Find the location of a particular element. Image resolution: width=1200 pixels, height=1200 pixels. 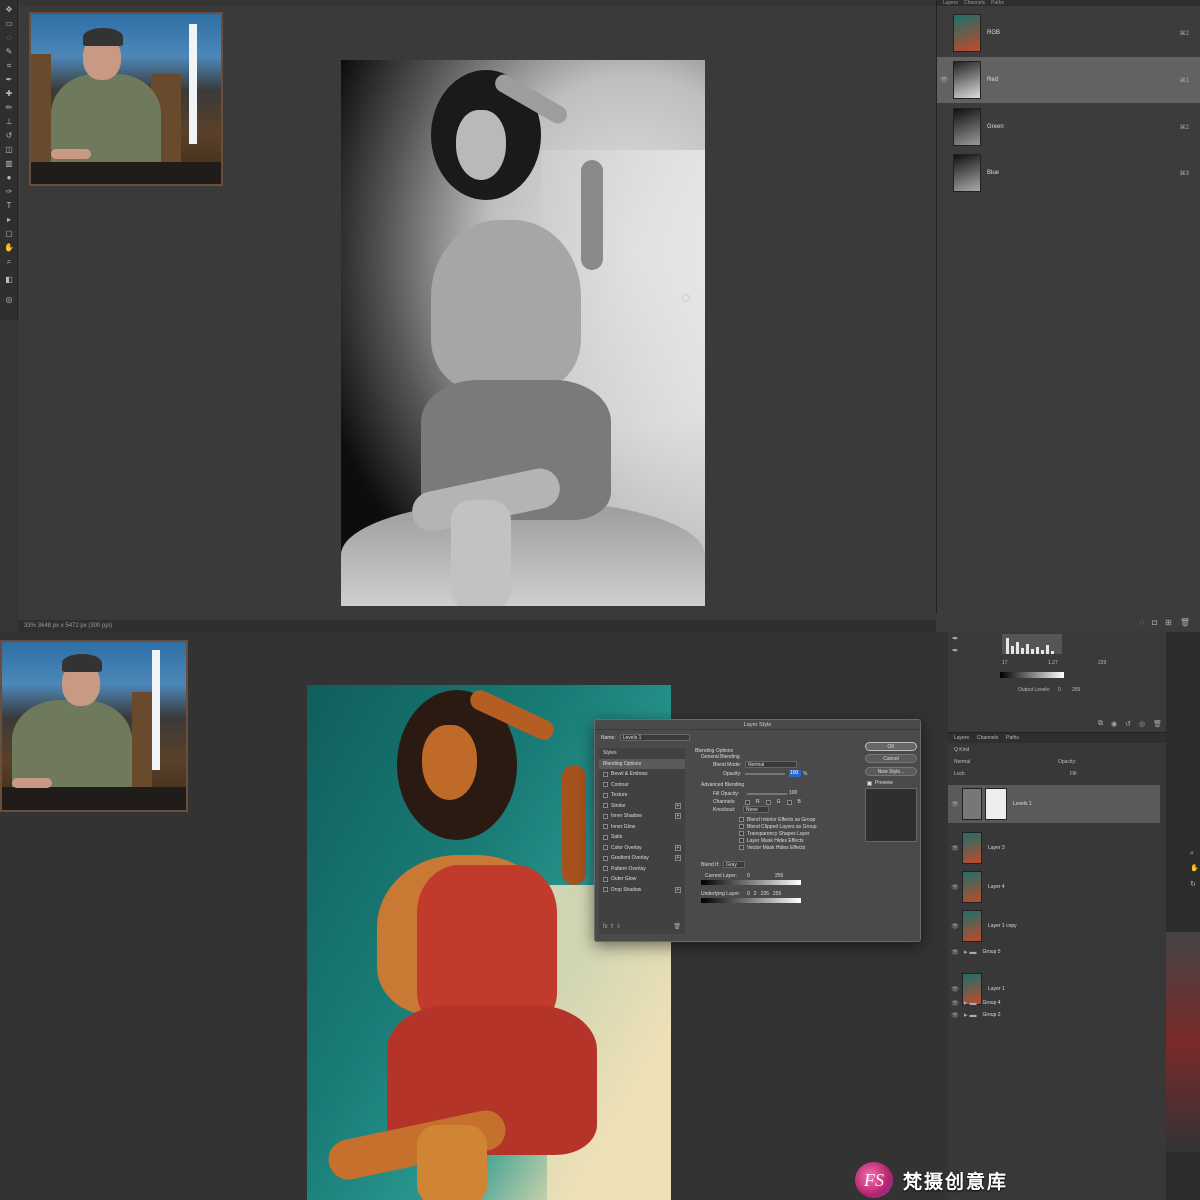

shape-tool-icon: ▢ is located at coordinates (9, 234).